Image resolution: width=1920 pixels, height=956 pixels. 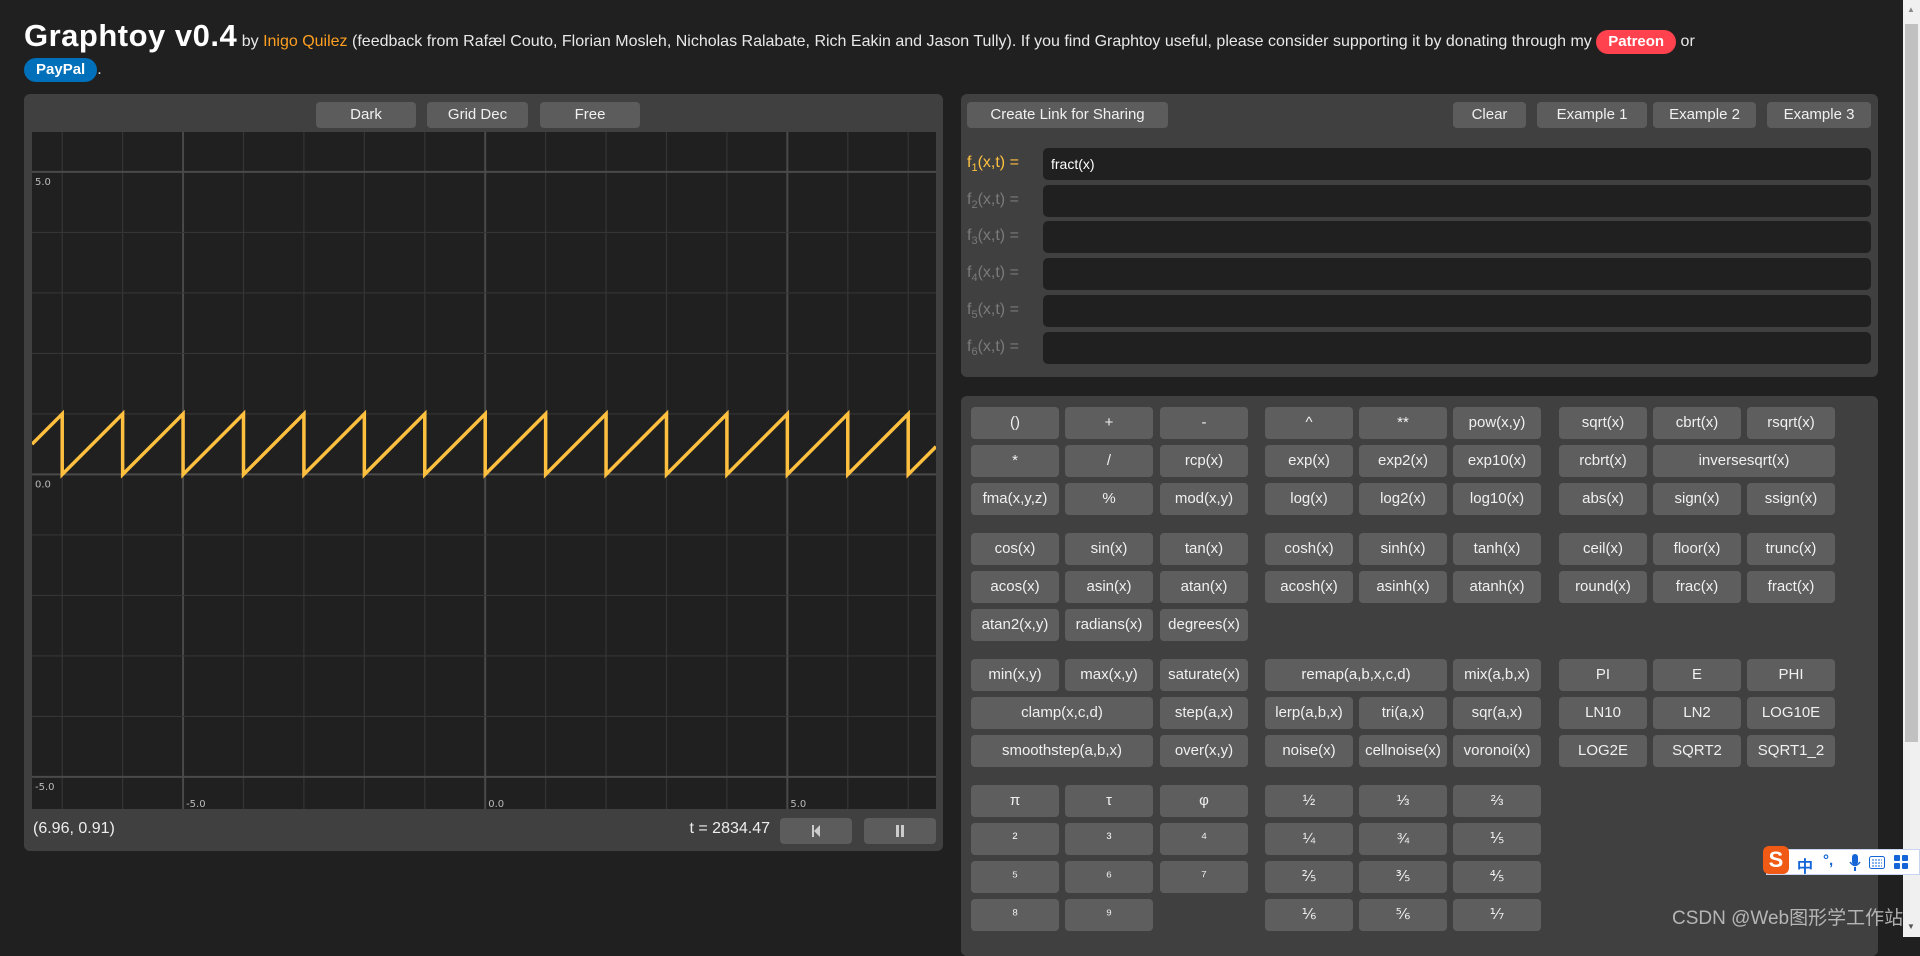 I want to click on insert-key: voronoi(x), so click(x=1497, y=751).